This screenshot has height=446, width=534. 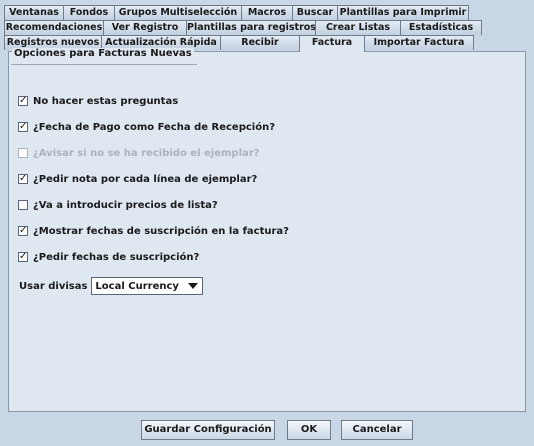 What do you see at coordinates (377, 430) in the screenshot?
I see `cancel-button: Cancelar` at bounding box center [377, 430].